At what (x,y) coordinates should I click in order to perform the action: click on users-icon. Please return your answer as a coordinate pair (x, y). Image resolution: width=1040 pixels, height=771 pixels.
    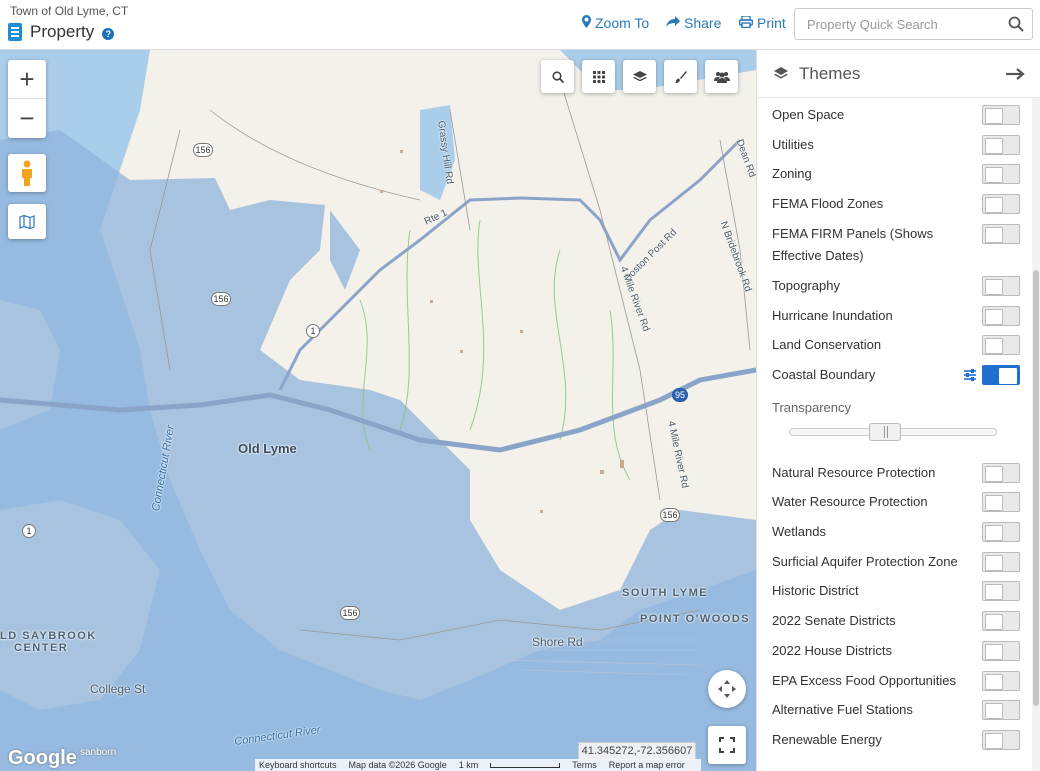
    Looking at the image, I should click on (721, 77).